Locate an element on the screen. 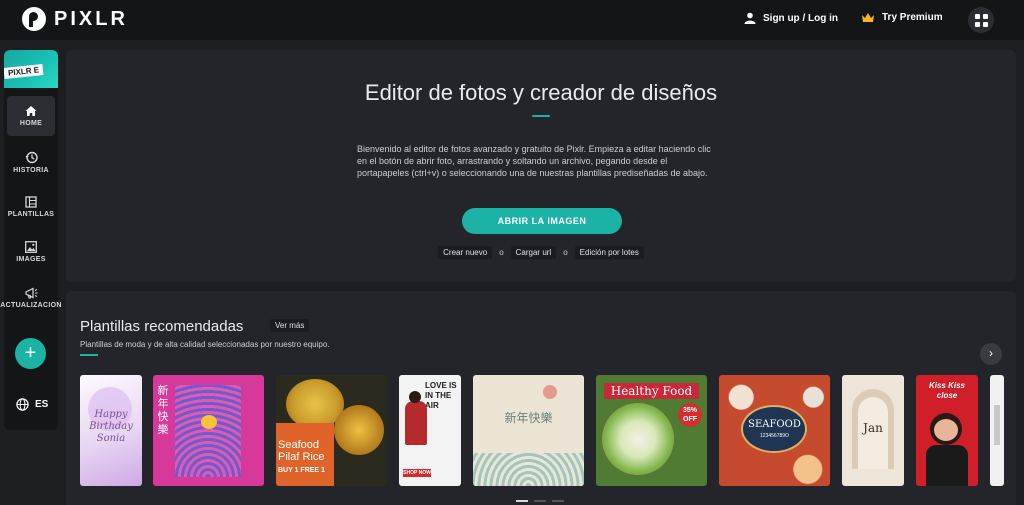 The width and height of the screenshot is (1024, 505). globe-icon is located at coordinates (22, 404).